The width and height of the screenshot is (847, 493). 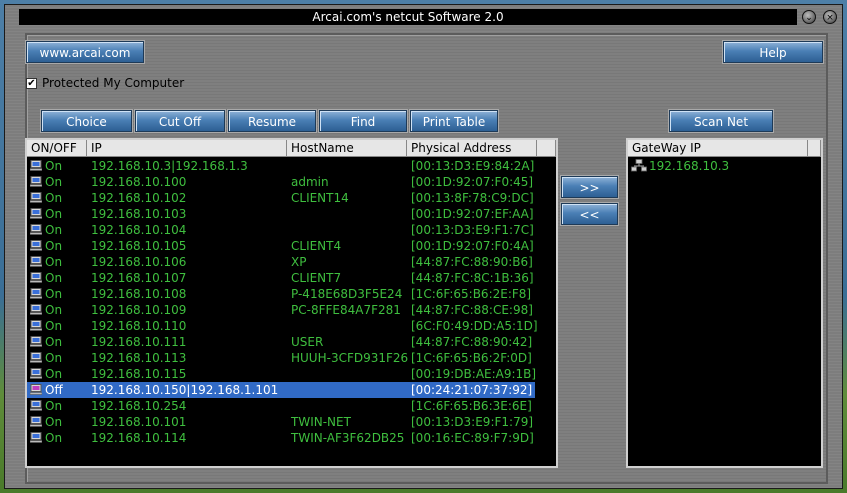 I want to click on column-header-hostname: HostName, so click(x=347, y=148).